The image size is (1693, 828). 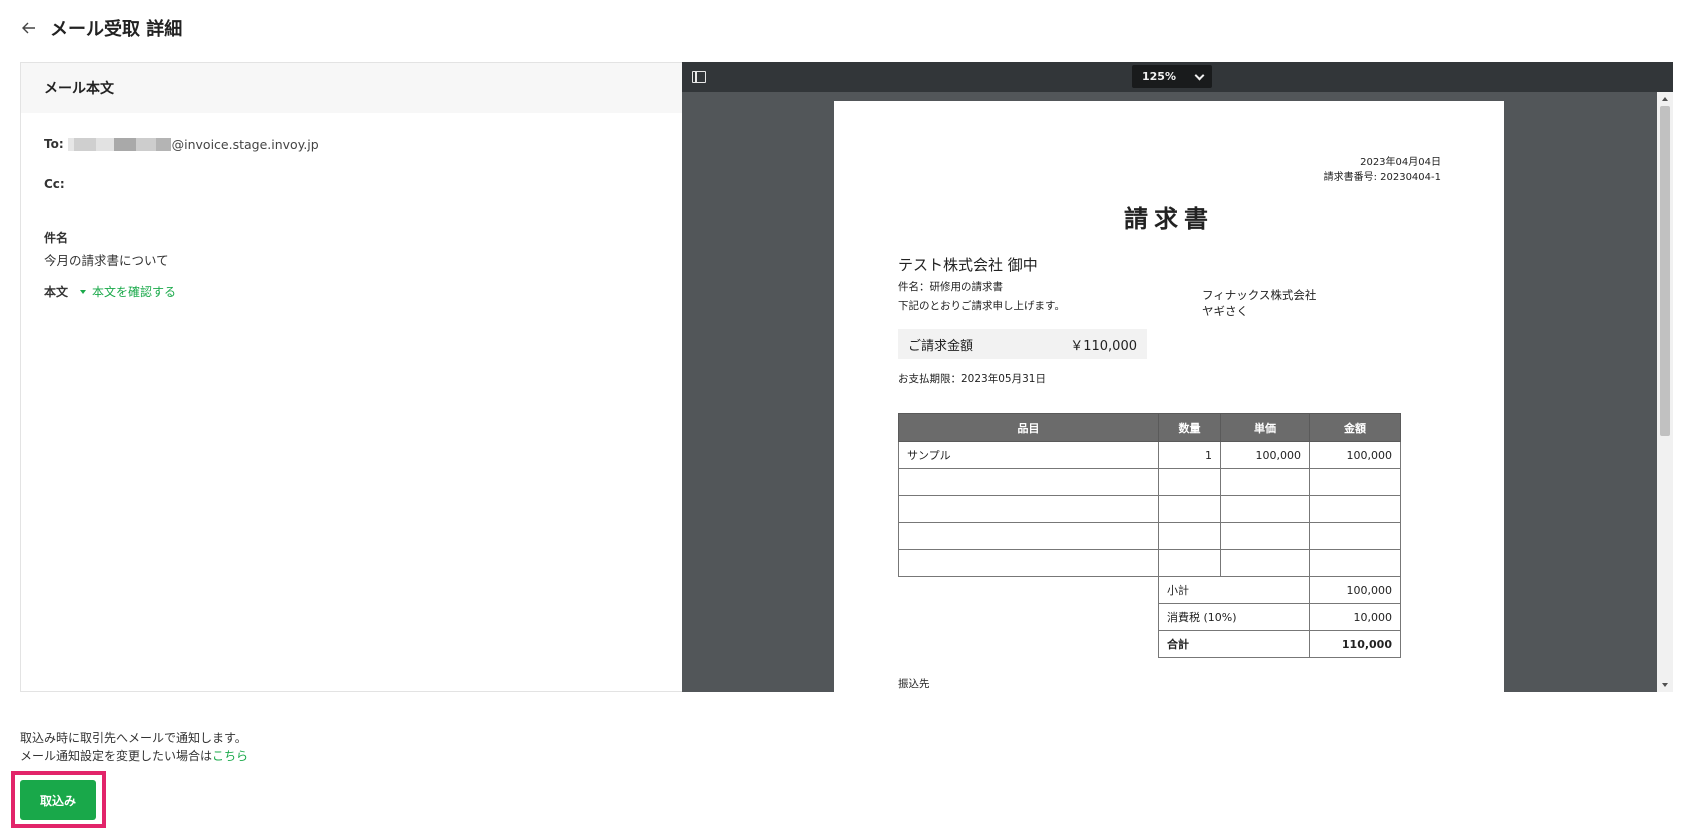 I want to click on import-button: 取込み, so click(x=58, y=800).